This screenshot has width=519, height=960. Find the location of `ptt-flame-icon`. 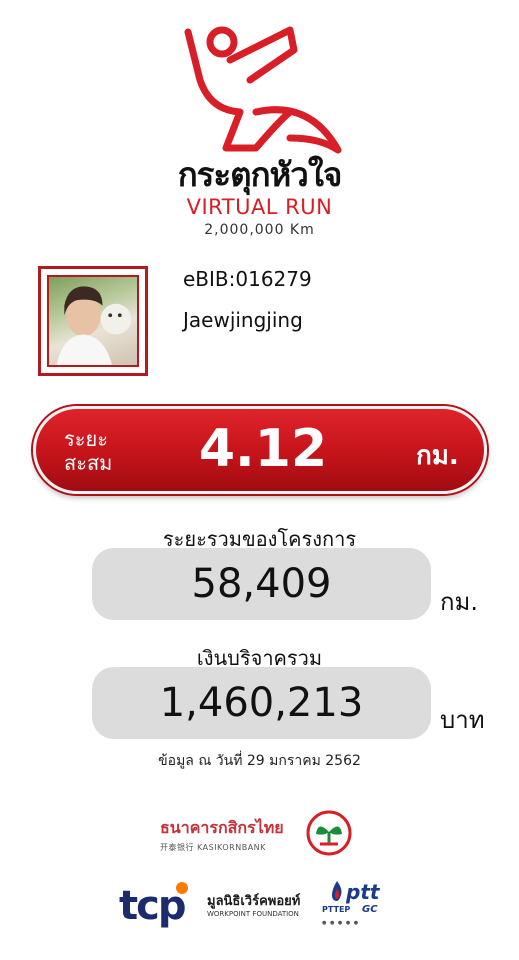

ptt-flame-icon is located at coordinates (337, 891).